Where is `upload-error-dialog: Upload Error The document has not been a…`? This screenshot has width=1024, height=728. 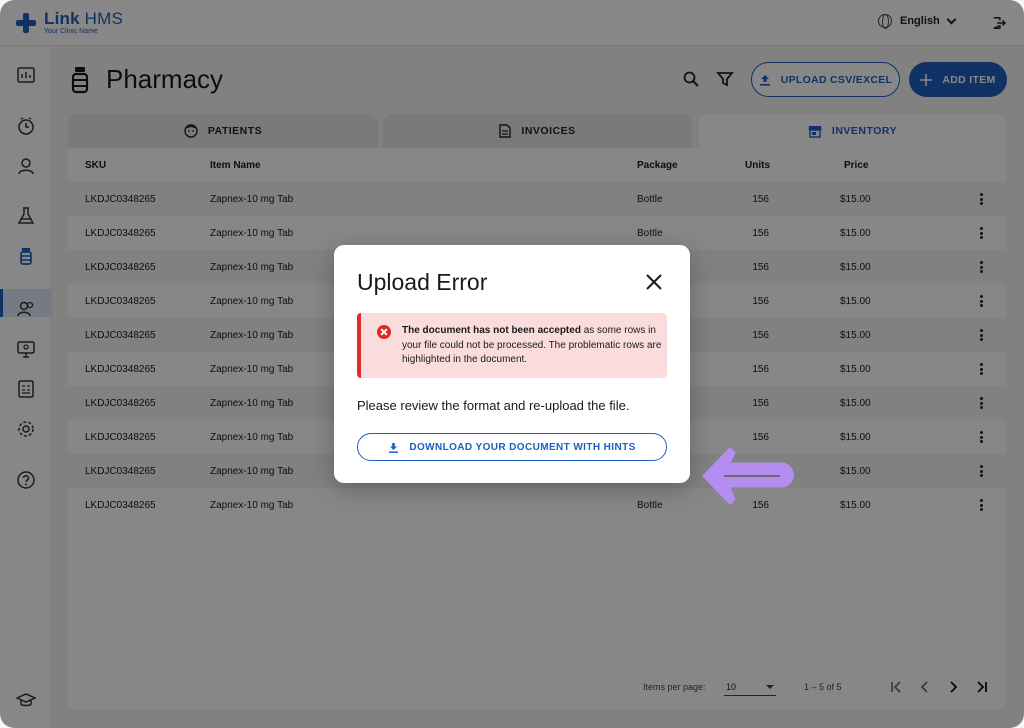
upload-error-dialog: Upload Error The document has not been a… is located at coordinates (512, 364).